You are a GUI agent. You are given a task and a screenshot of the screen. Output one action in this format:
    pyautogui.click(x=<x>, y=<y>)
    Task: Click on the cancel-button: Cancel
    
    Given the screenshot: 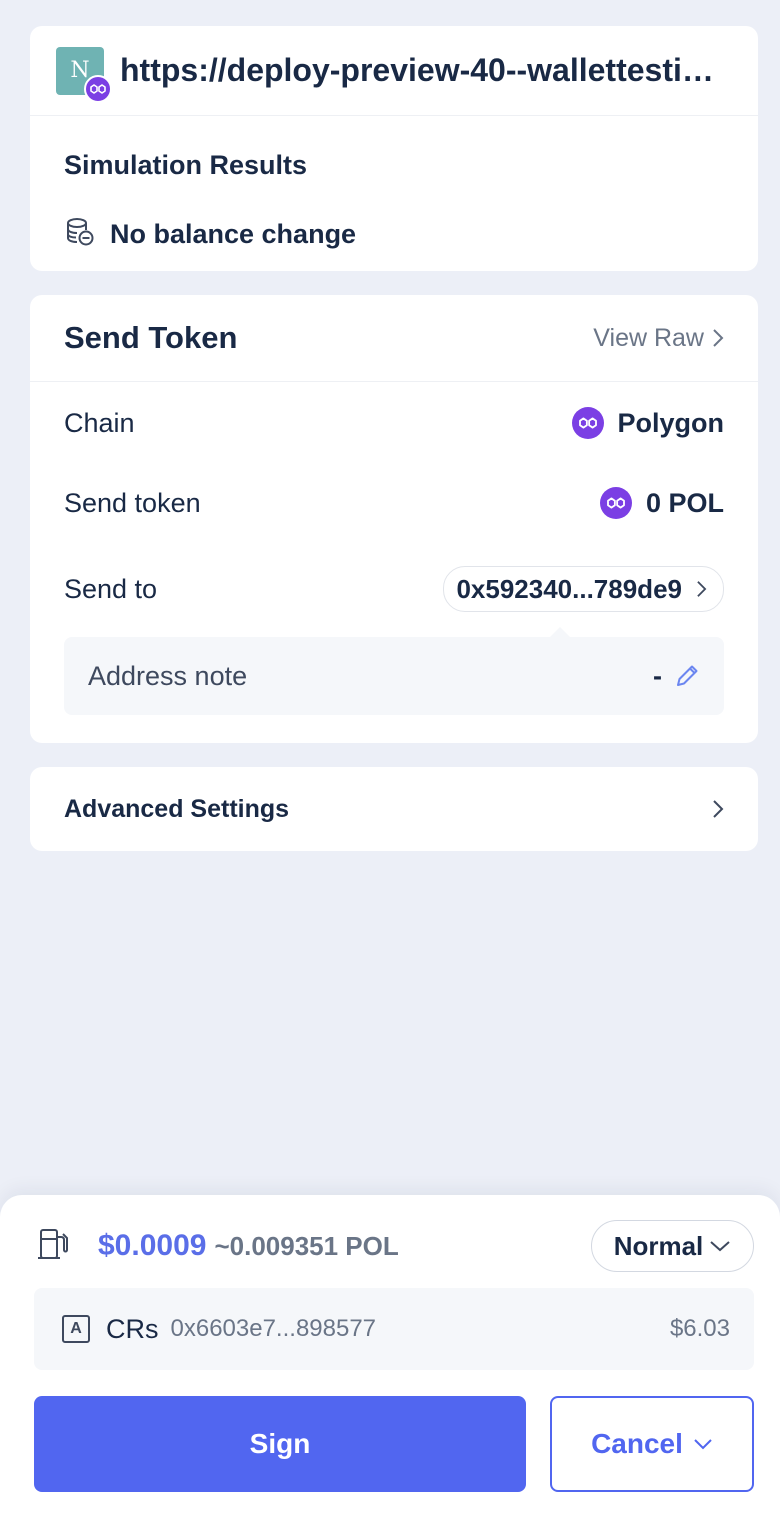 What is the action you would take?
    pyautogui.click(x=652, y=1444)
    